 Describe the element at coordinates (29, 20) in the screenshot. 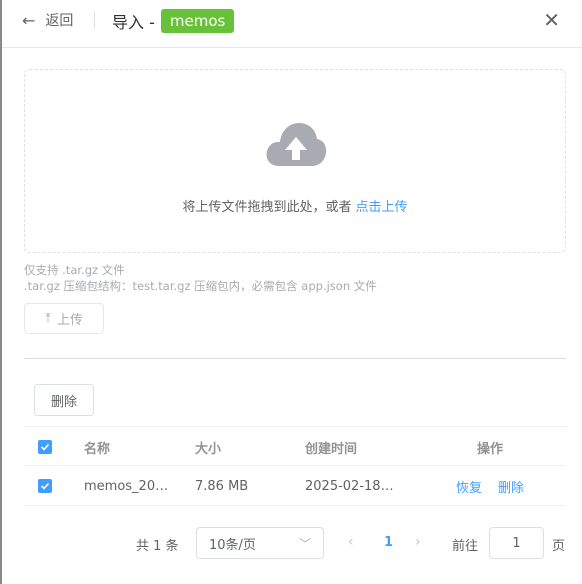

I see `arrow-left-icon: ←` at that location.